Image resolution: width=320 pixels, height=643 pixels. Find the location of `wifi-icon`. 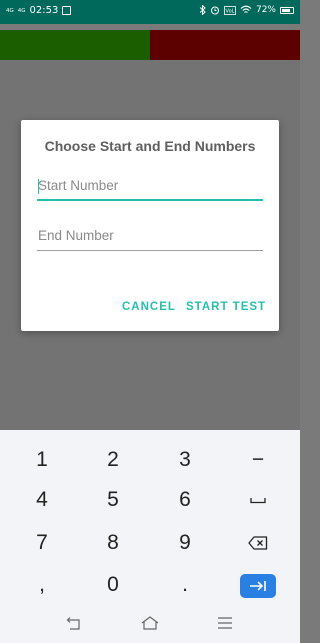

wifi-icon is located at coordinates (246, 9).